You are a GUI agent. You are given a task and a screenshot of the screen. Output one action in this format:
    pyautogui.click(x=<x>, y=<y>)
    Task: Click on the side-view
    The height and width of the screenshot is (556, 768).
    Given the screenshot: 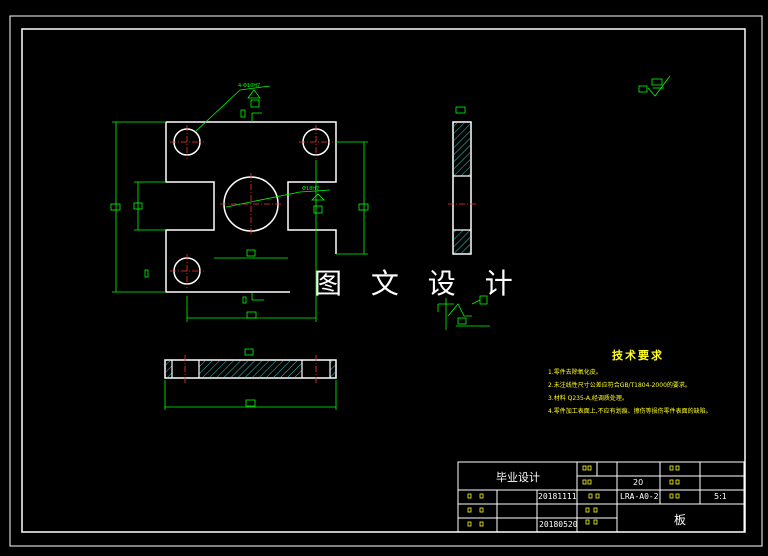 What is the action you would take?
    pyautogui.click(x=462, y=180)
    